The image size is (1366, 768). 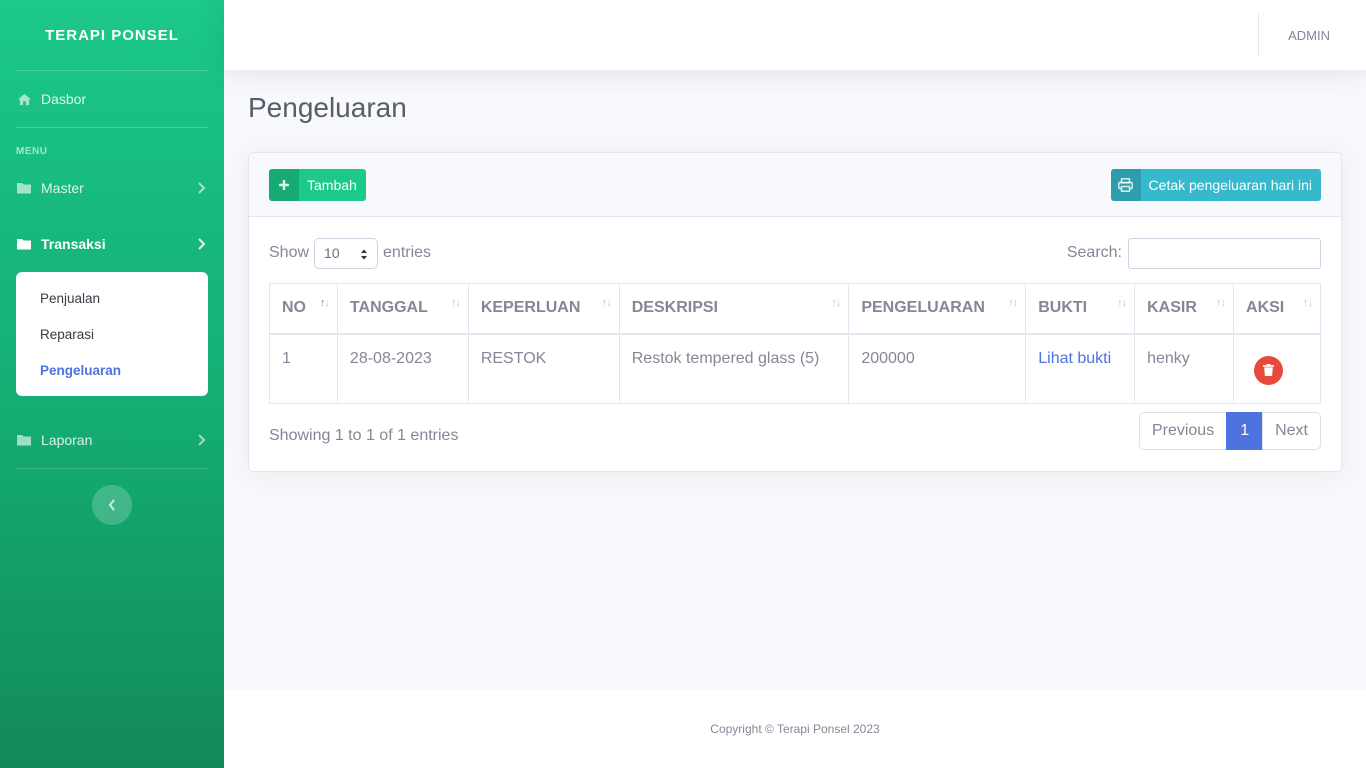 I want to click on folder-open-icon, so click(x=24, y=244).